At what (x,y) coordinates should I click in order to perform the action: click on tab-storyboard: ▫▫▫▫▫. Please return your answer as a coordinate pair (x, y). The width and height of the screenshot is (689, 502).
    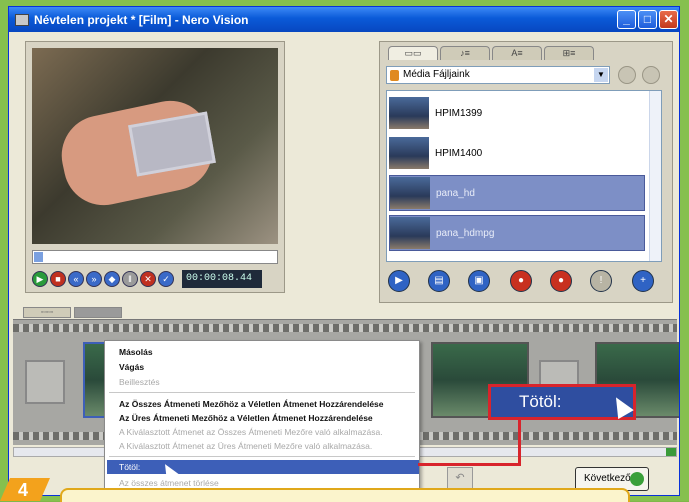
    Looking at the image, I should click on (47, 312).